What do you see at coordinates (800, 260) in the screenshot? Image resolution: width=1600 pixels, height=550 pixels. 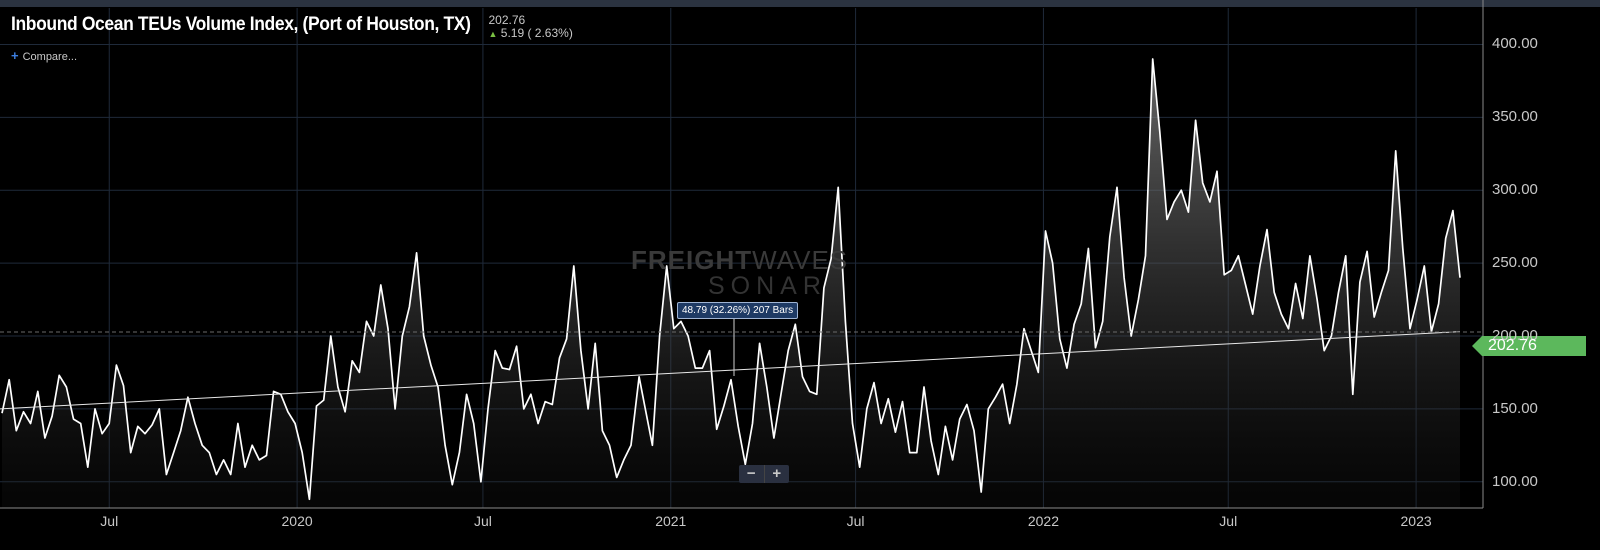 I see `watermark-brand-light: WAVES` at bounding box center [800, 260].